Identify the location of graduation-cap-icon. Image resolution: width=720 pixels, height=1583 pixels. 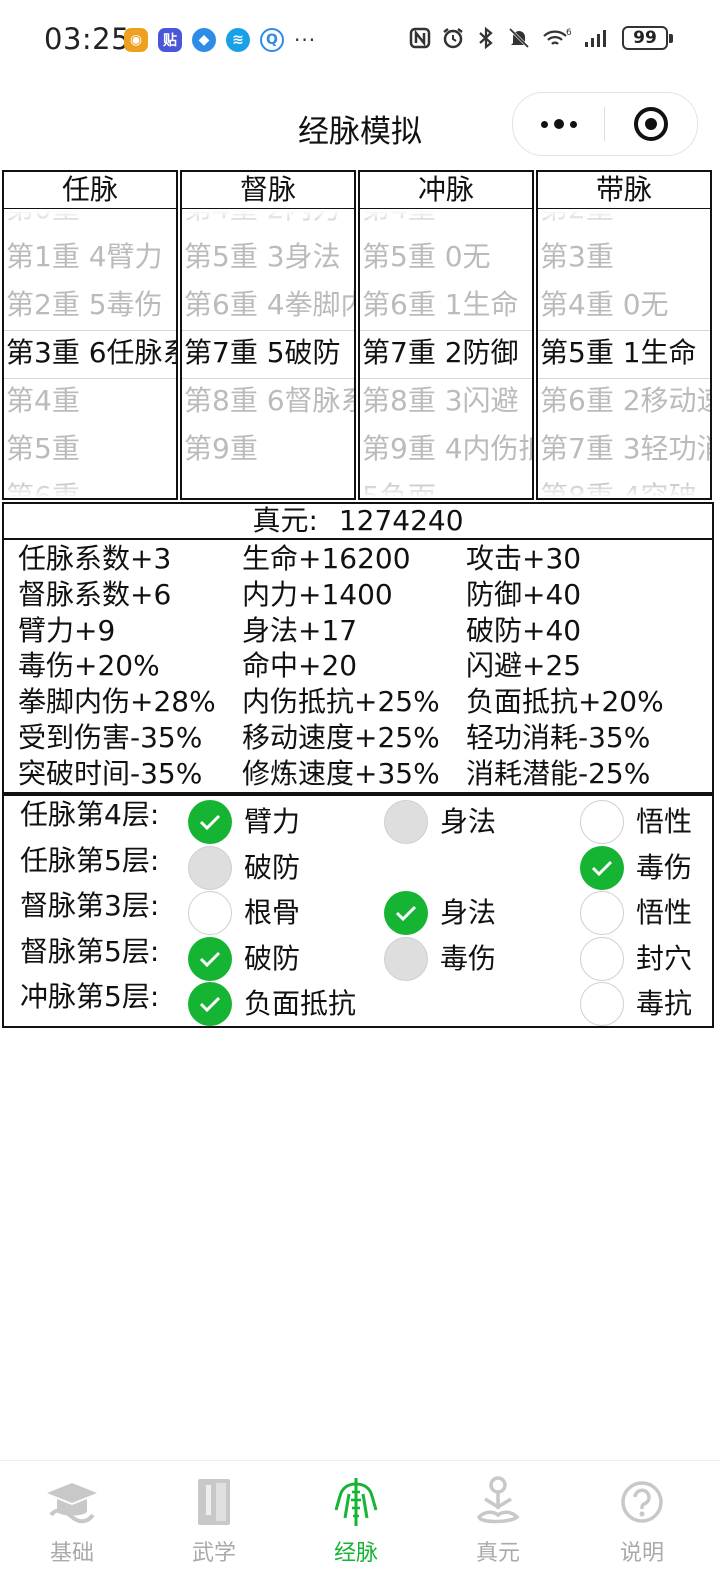
(72, 1502).